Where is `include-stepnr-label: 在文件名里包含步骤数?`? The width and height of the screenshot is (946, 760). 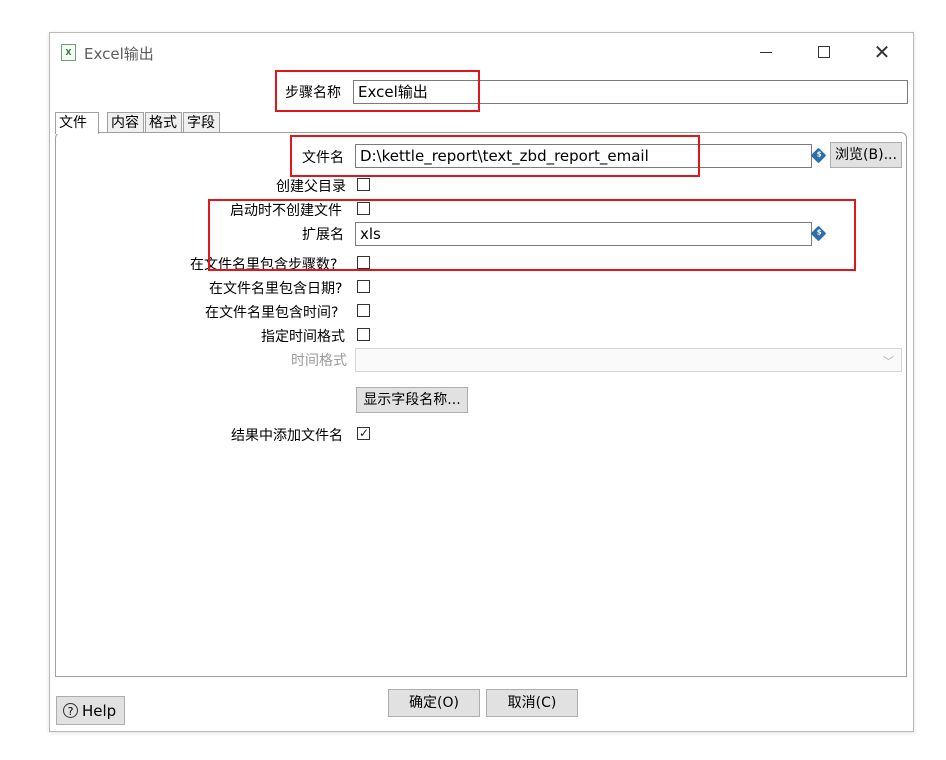
include-stepnr-label: 在文件名里包含步骤数? is located at coordinates (264, 265).